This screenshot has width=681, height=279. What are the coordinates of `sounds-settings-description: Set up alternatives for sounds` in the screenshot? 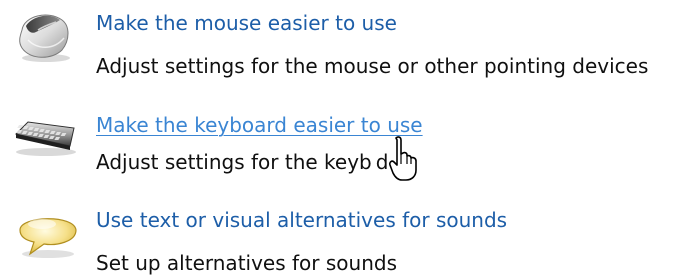 It's located at (246, 263).